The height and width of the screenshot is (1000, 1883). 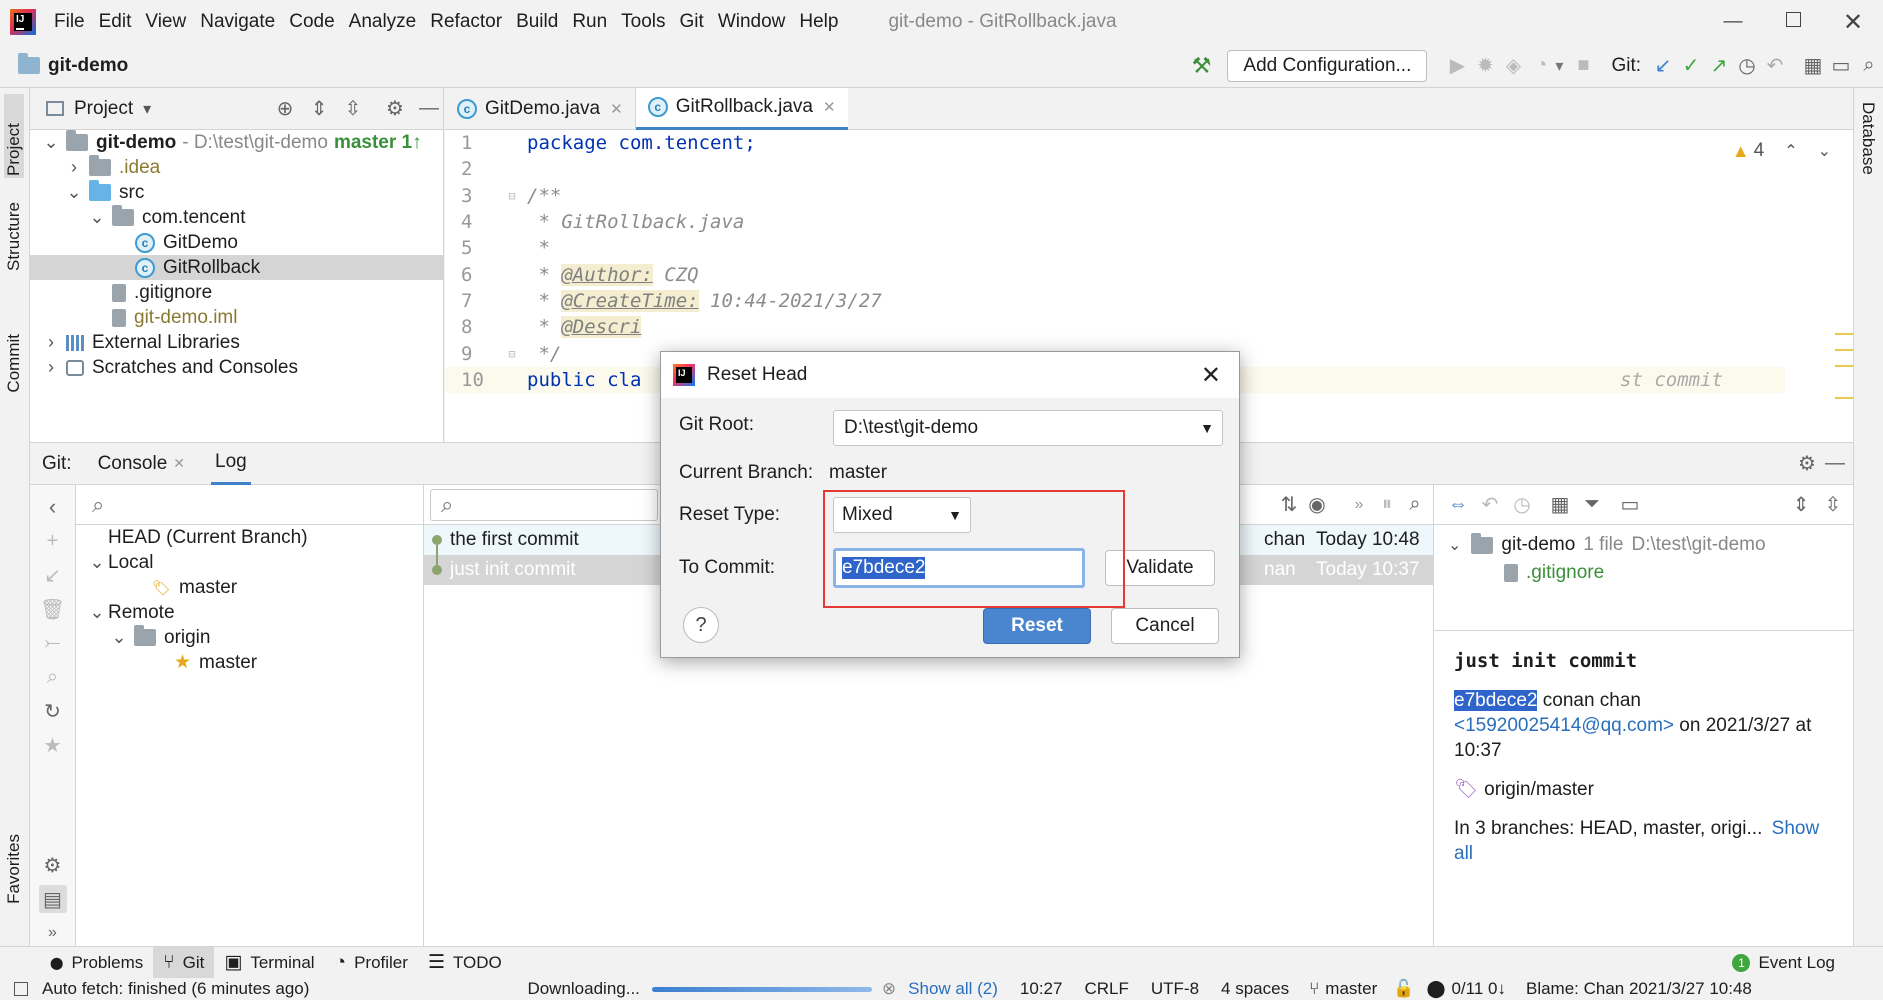 I want to click on show-diff-icon: ⇔, so click(x=1458, y=505).